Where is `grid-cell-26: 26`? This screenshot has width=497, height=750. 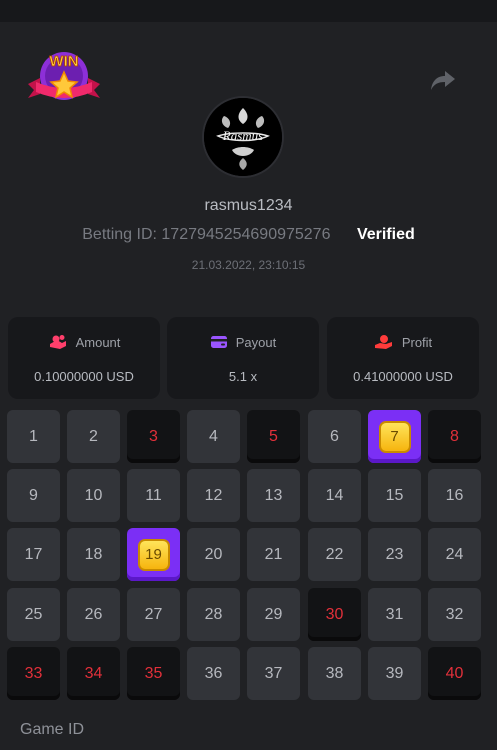
grid-cell-26: 26 is located at coordinates (93, 614).